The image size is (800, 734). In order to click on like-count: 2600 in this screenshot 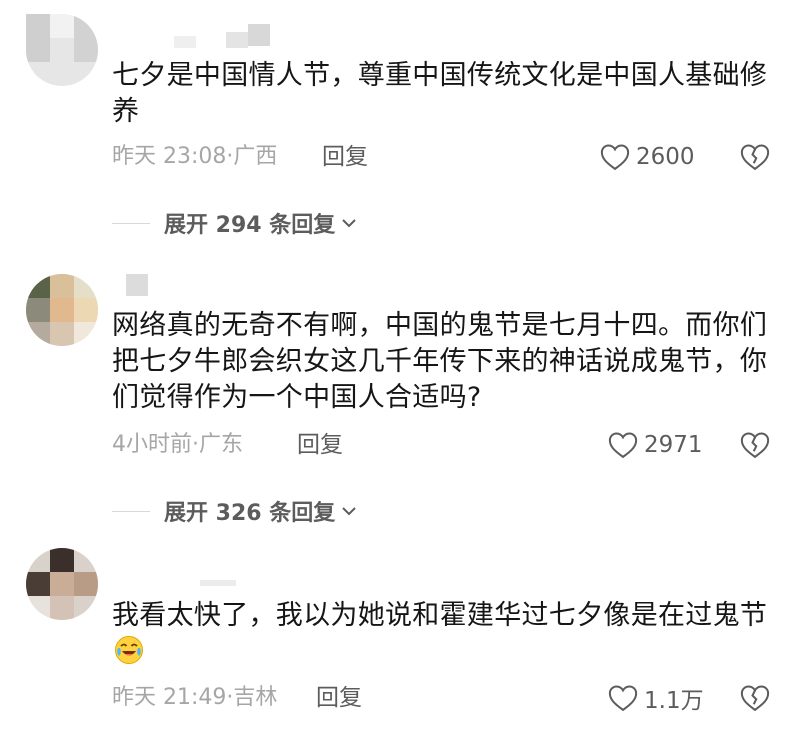, I will do `click(665, 157)`.